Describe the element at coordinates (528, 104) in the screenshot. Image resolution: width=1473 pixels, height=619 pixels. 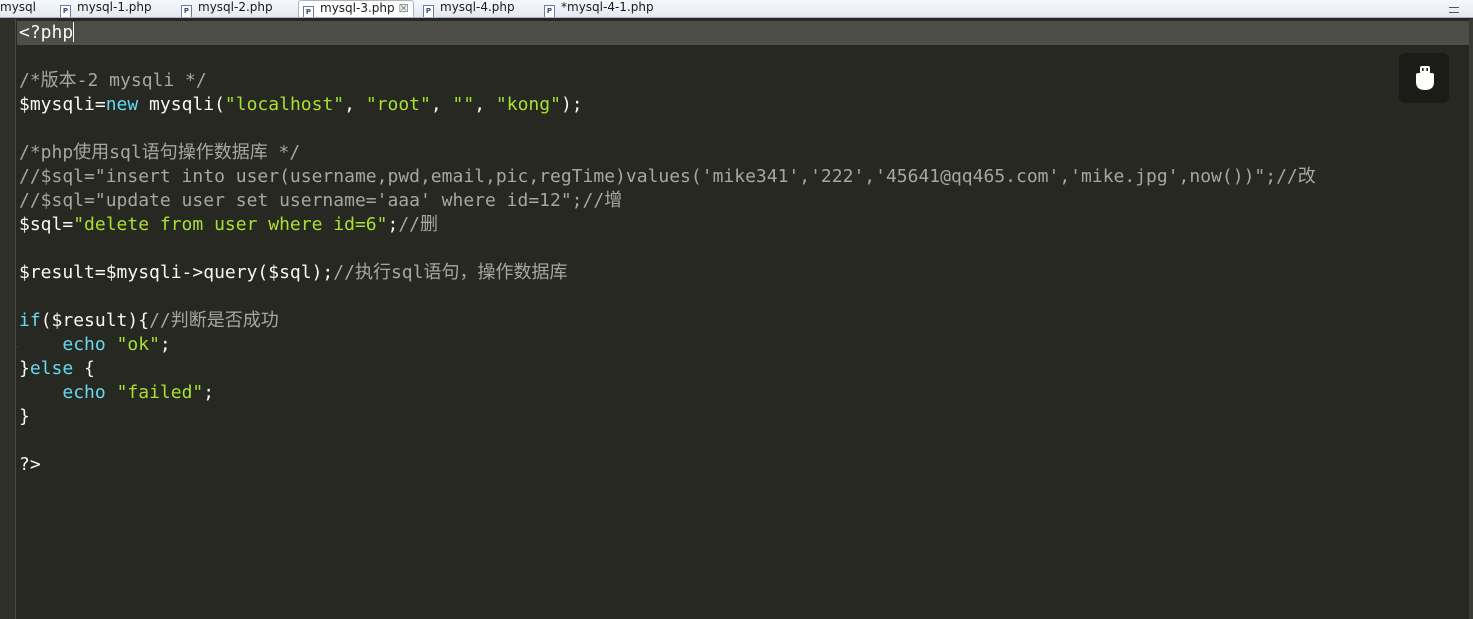
I see `code-string: "kong"` at that location.